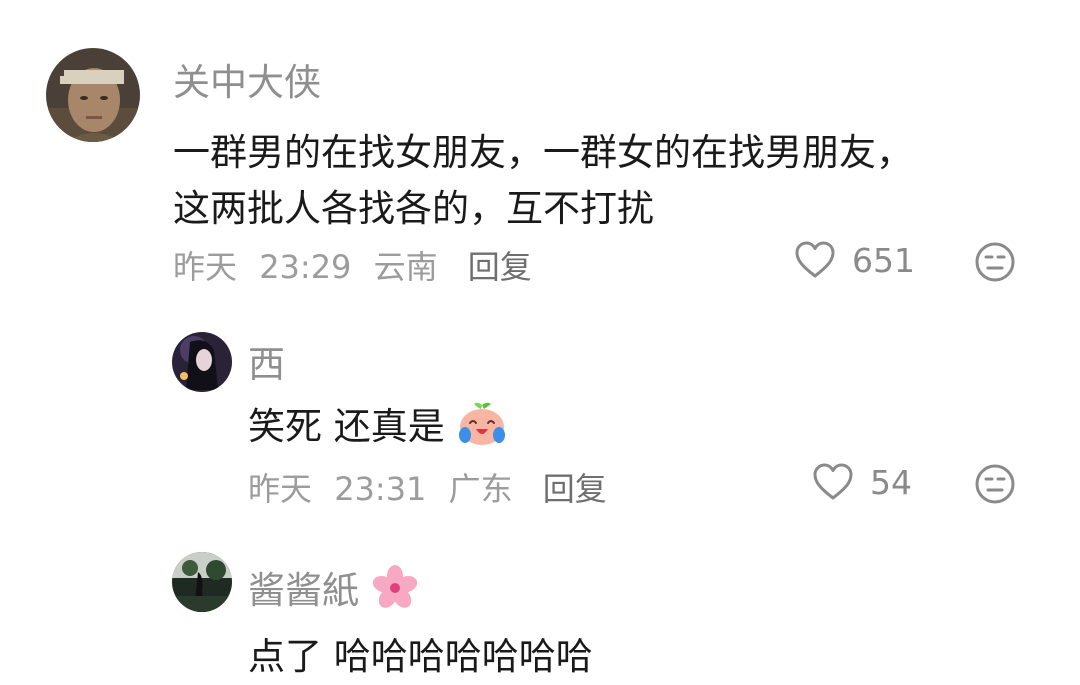 The image size is (1080, 685). I want to click on username: 关中大侠, so click(247, 79).